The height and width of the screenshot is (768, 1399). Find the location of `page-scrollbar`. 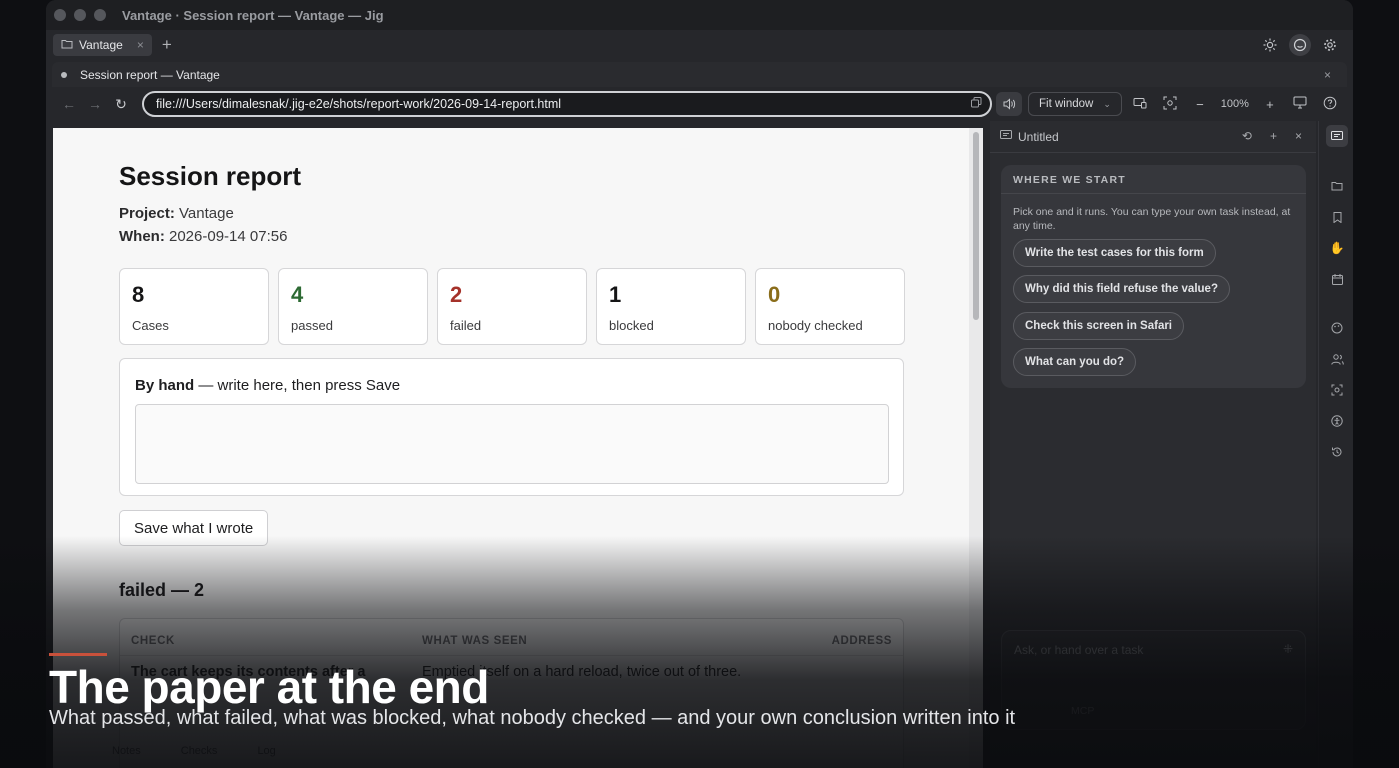

page-scrollbar is located at coordinates (976, 448).